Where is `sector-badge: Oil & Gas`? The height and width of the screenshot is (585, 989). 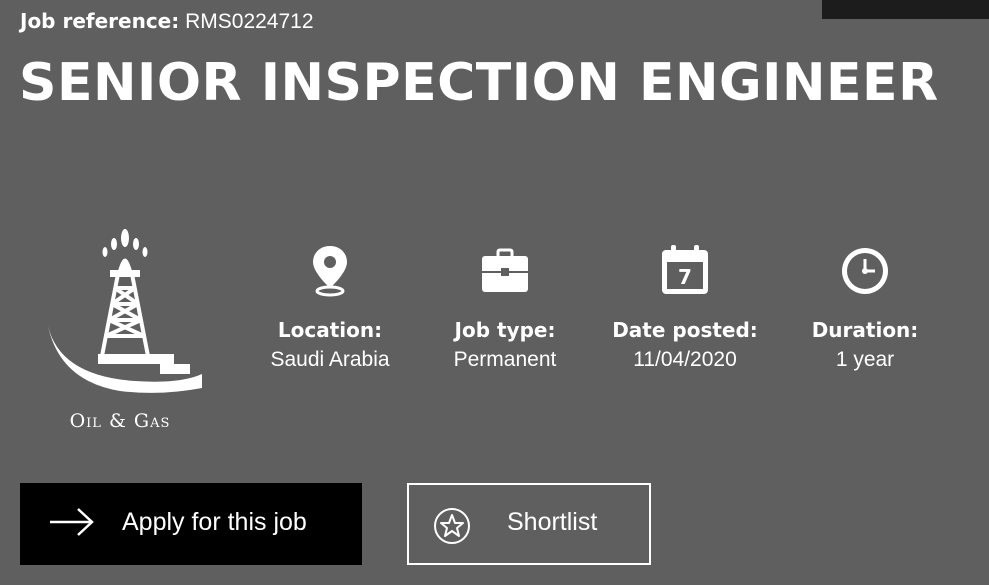 sector-badge: Oil & Gas is located at coordinates (125, 331).